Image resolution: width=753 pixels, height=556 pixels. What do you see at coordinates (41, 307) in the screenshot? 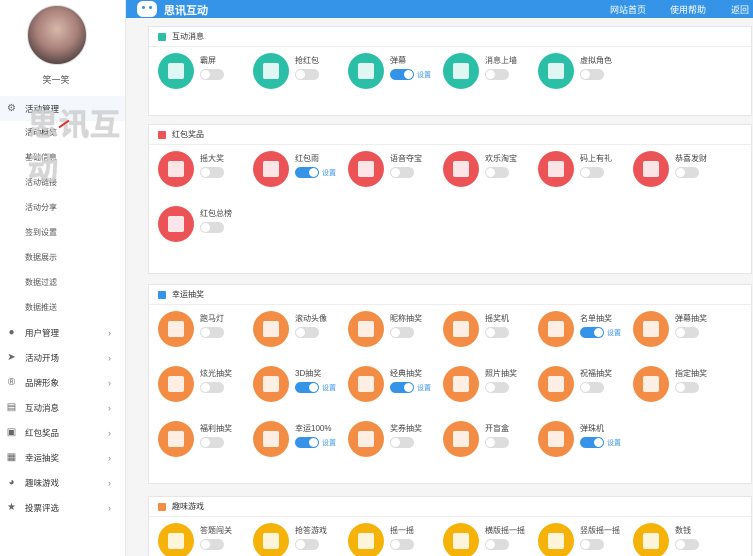
I see `sidebar-item-data-push: 数据推送` at bounding box center [41, 307].